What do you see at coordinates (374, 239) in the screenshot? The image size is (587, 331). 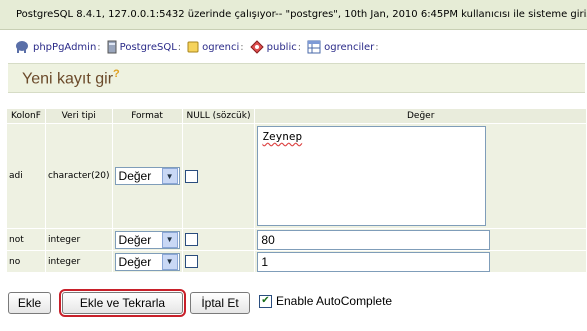 I see `value-input: 80` at bounding box center [374, 239].